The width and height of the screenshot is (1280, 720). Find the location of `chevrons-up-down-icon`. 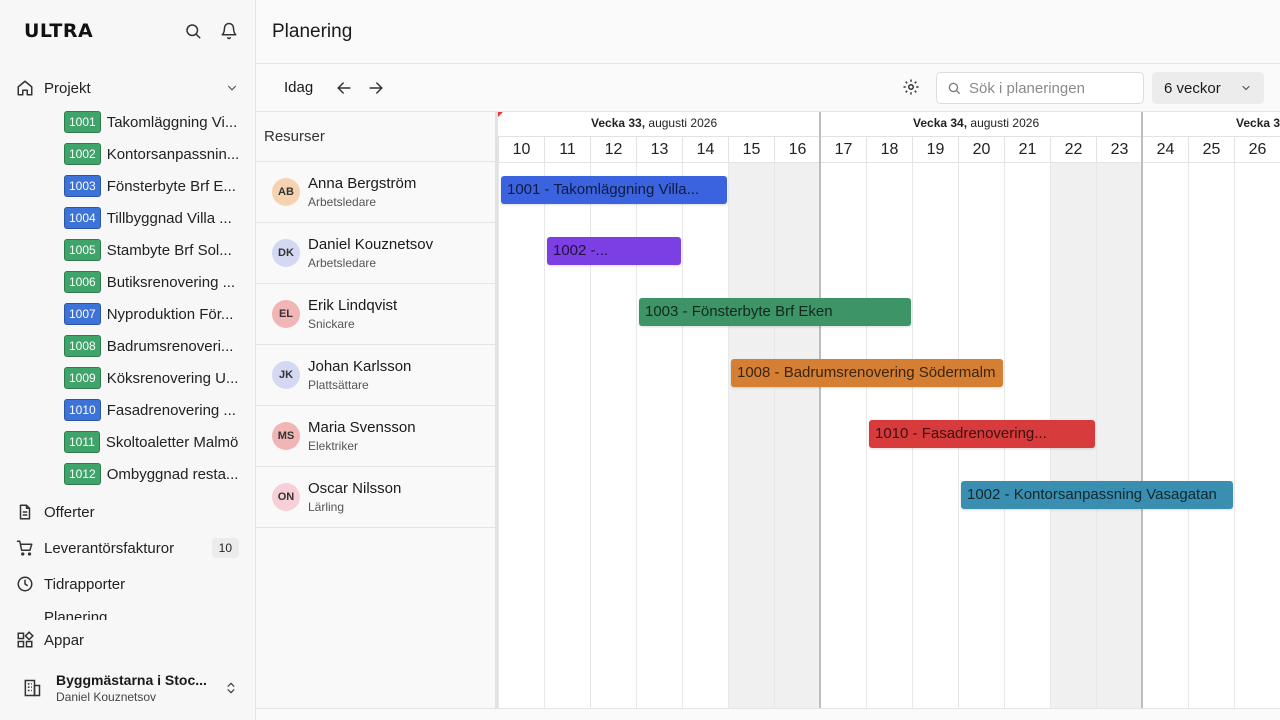

chevrons-up-down-icon is located at coordinates (231, 688).